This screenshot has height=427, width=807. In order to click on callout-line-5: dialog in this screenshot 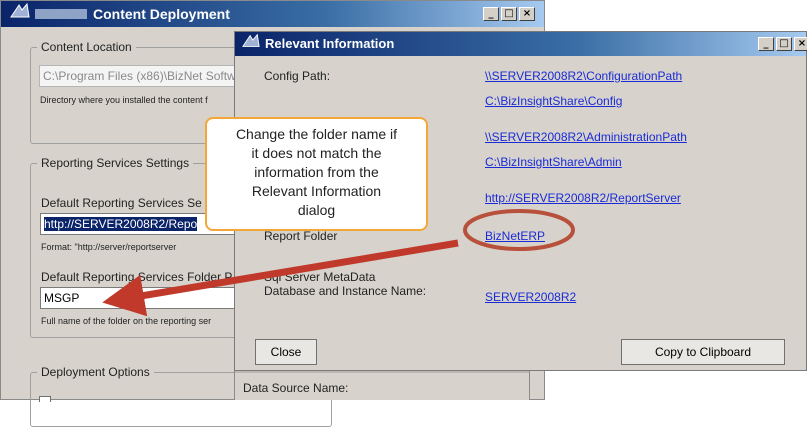, I will do `click(316, 210)`.